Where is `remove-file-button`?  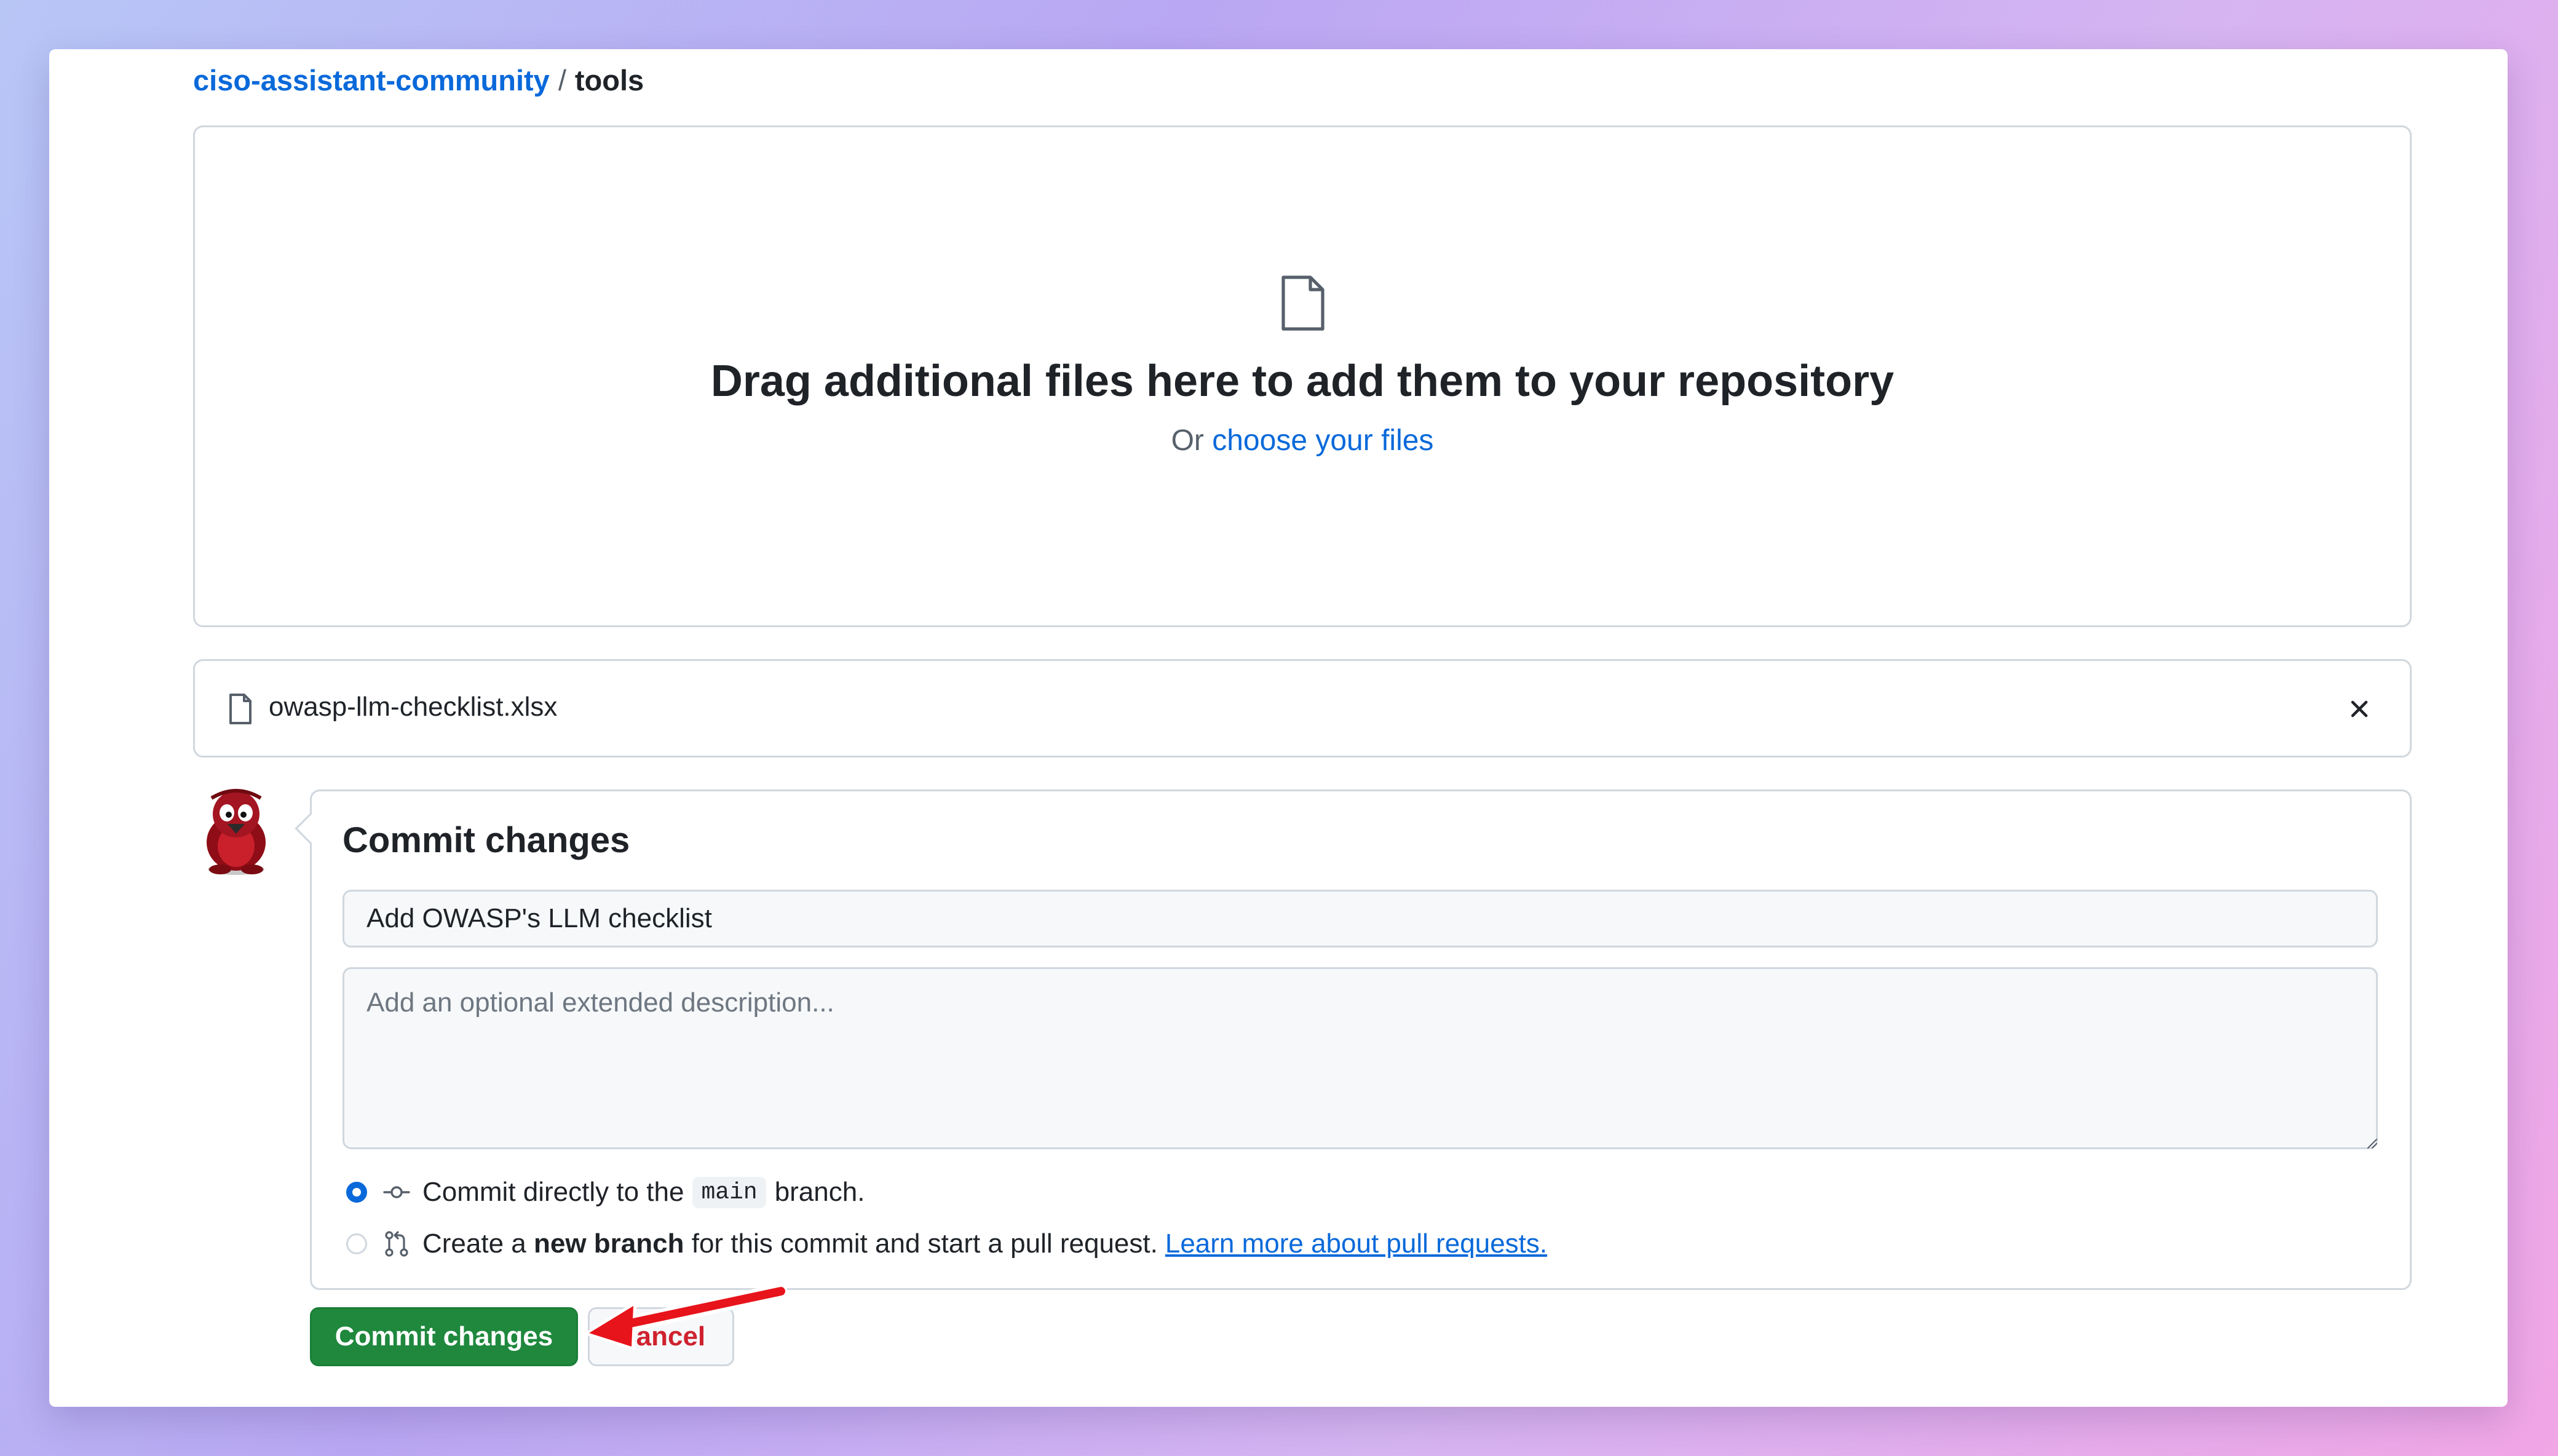
remove-file-button is located at coordinates (2359, 708).